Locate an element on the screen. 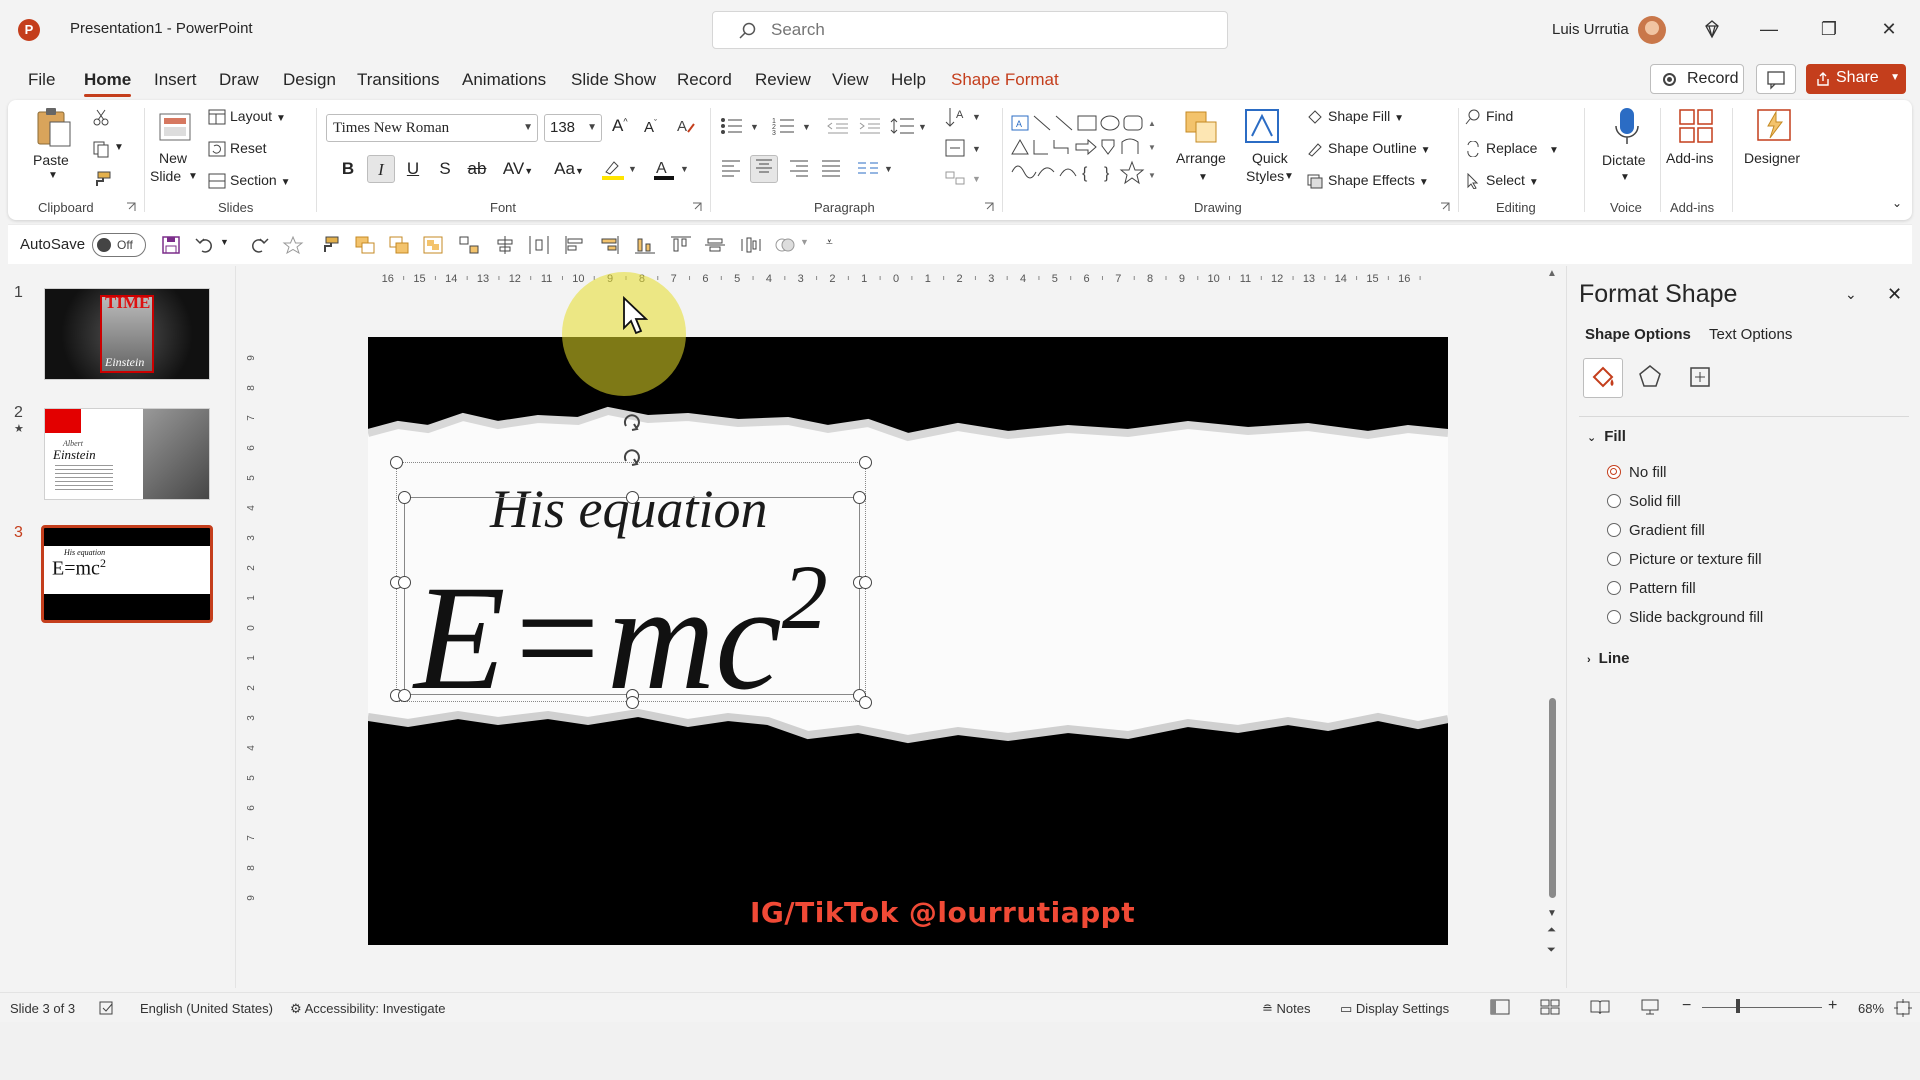 This screenshot has width=1920, height=1080. shape-outline-button: Shape Outline ▼ is located at coordinates (1368, 148).